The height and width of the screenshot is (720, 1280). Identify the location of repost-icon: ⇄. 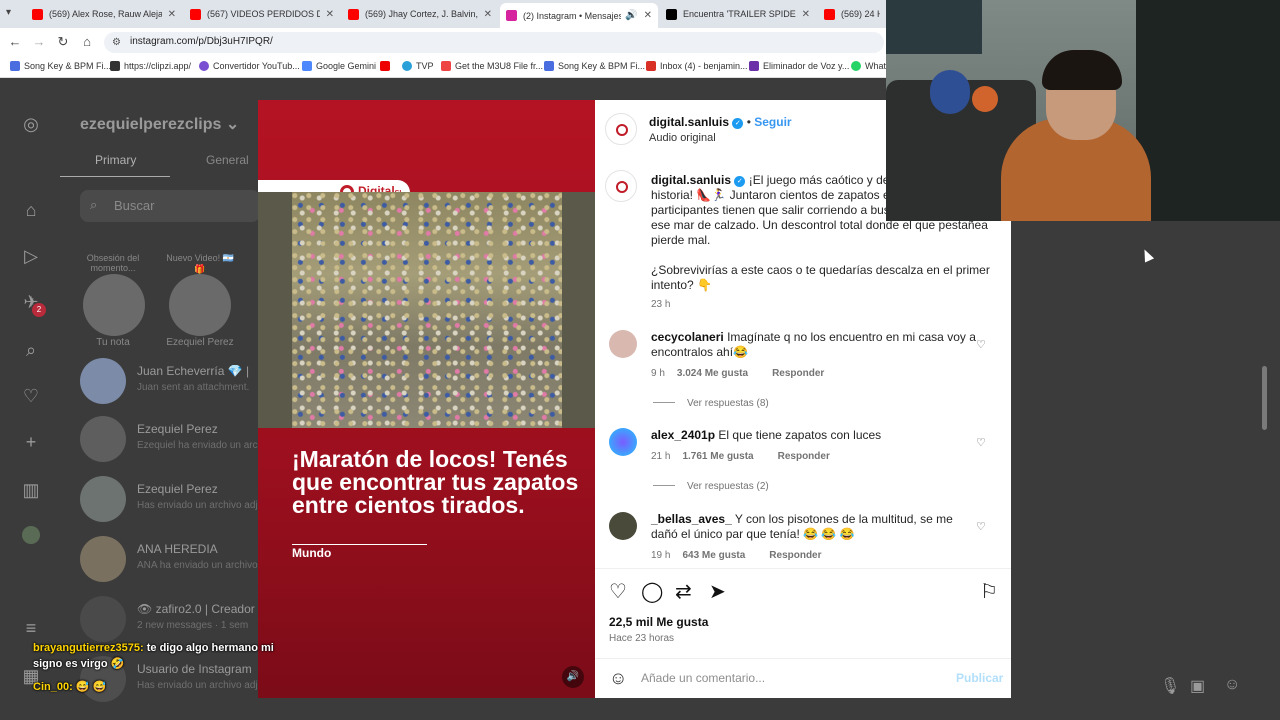
(683, 591).